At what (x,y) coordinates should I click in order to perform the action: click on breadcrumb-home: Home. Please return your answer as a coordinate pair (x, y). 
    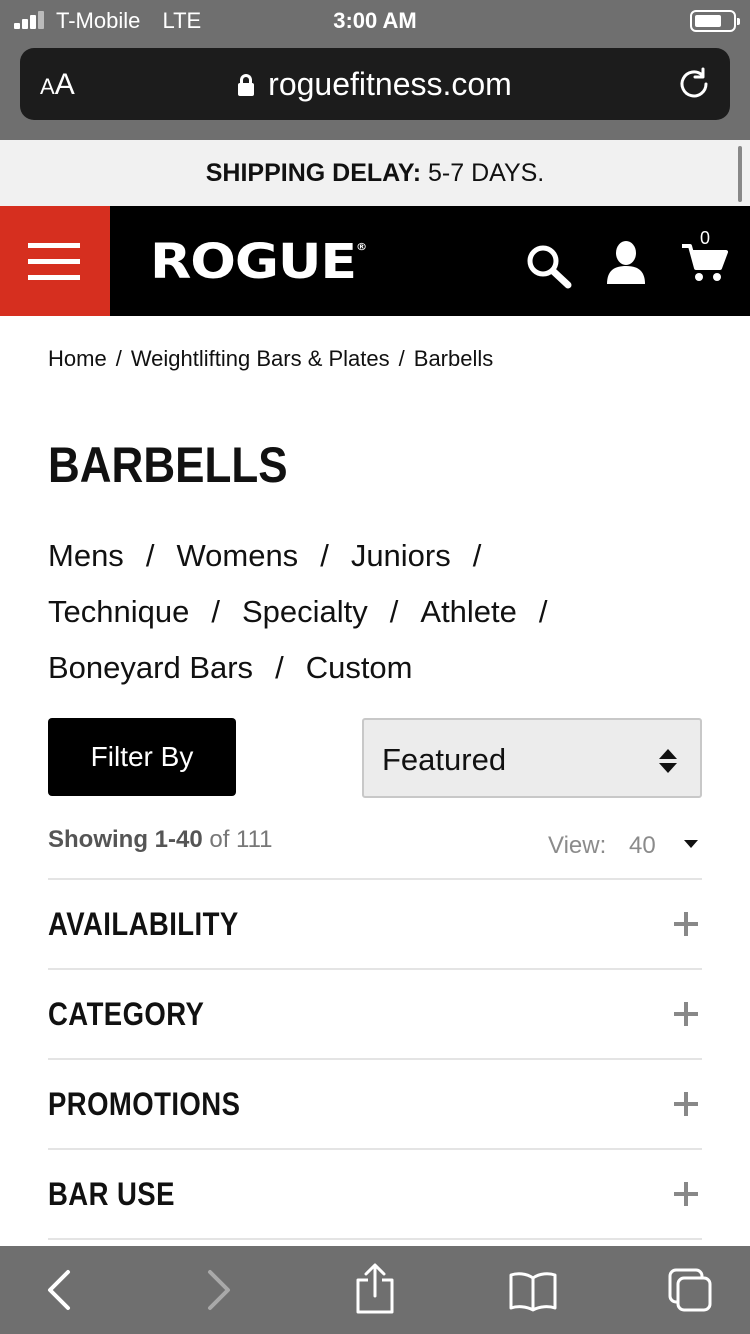
    Looking at the image, I should click on (77, 358).